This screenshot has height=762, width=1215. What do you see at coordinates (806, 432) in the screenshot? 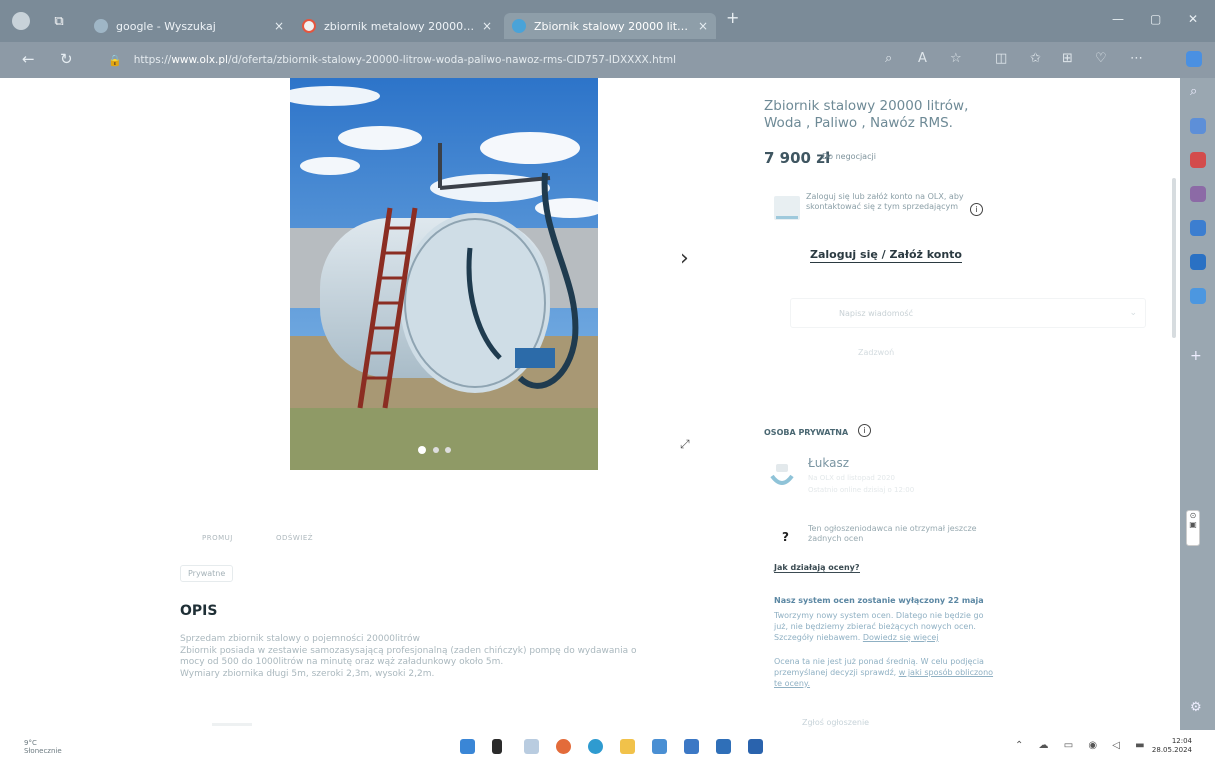
I see `seller-type-label: OSOBA PRYWATNA` at bounding box center [806, 432].